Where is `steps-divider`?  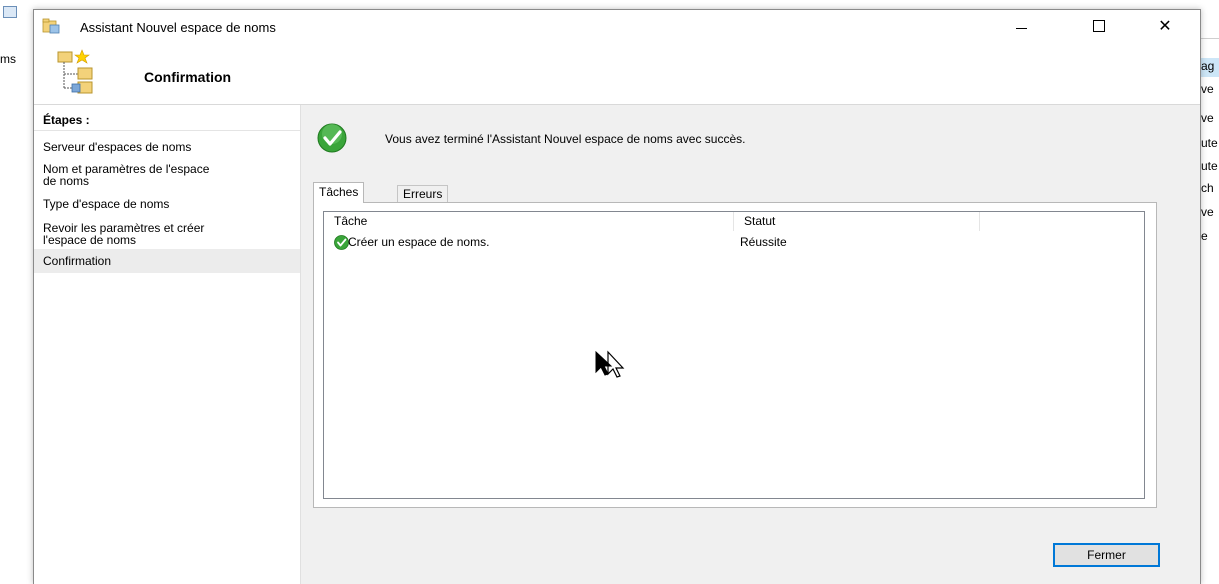 steps-divider is located at coordinates (167, 130).